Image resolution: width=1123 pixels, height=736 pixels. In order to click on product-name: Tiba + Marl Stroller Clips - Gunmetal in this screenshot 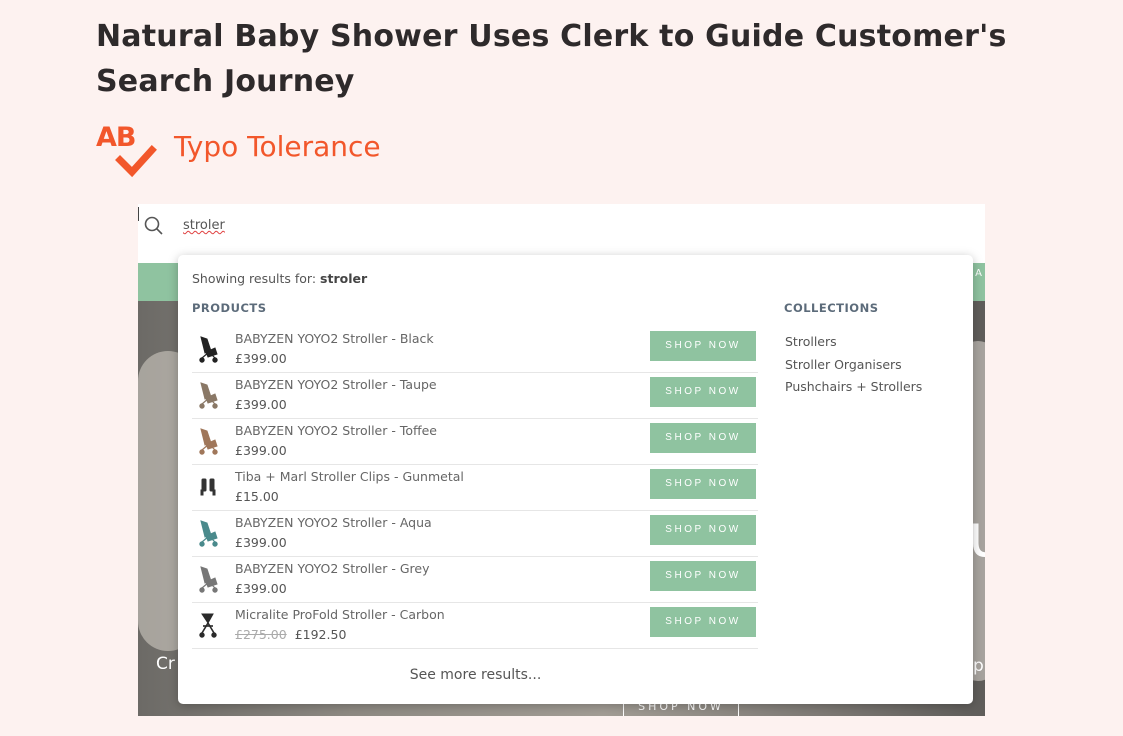, I will do `click(349, 476)`.